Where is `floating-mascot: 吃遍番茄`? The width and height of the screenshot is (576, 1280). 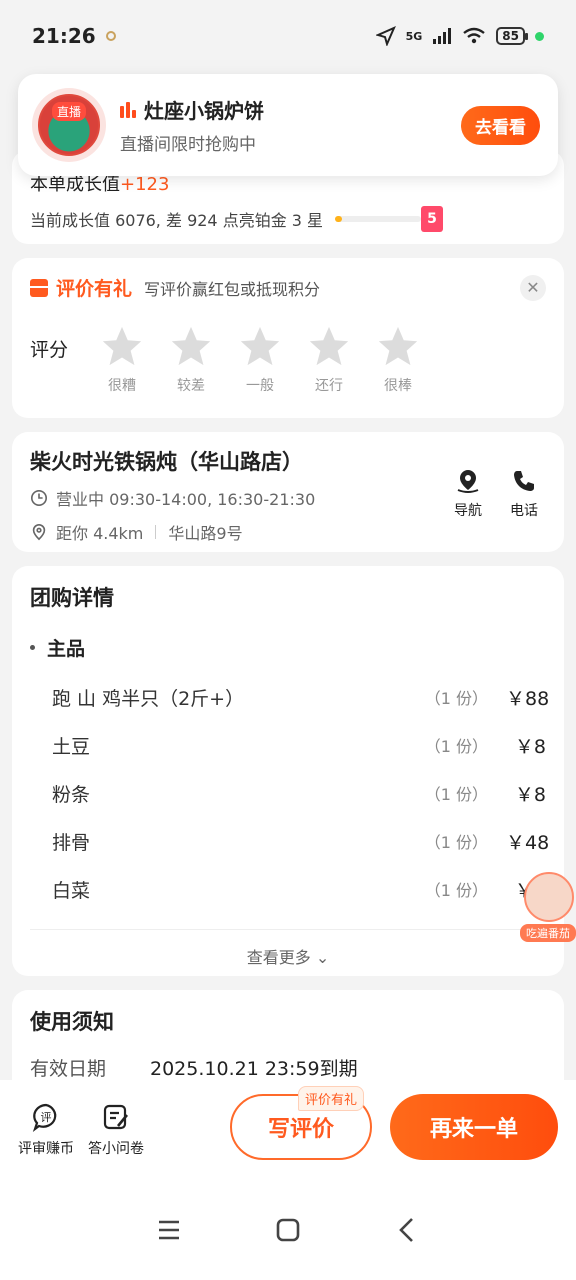 floating-mascot: 吃遍番茄 is located at coordinates (548, 907).